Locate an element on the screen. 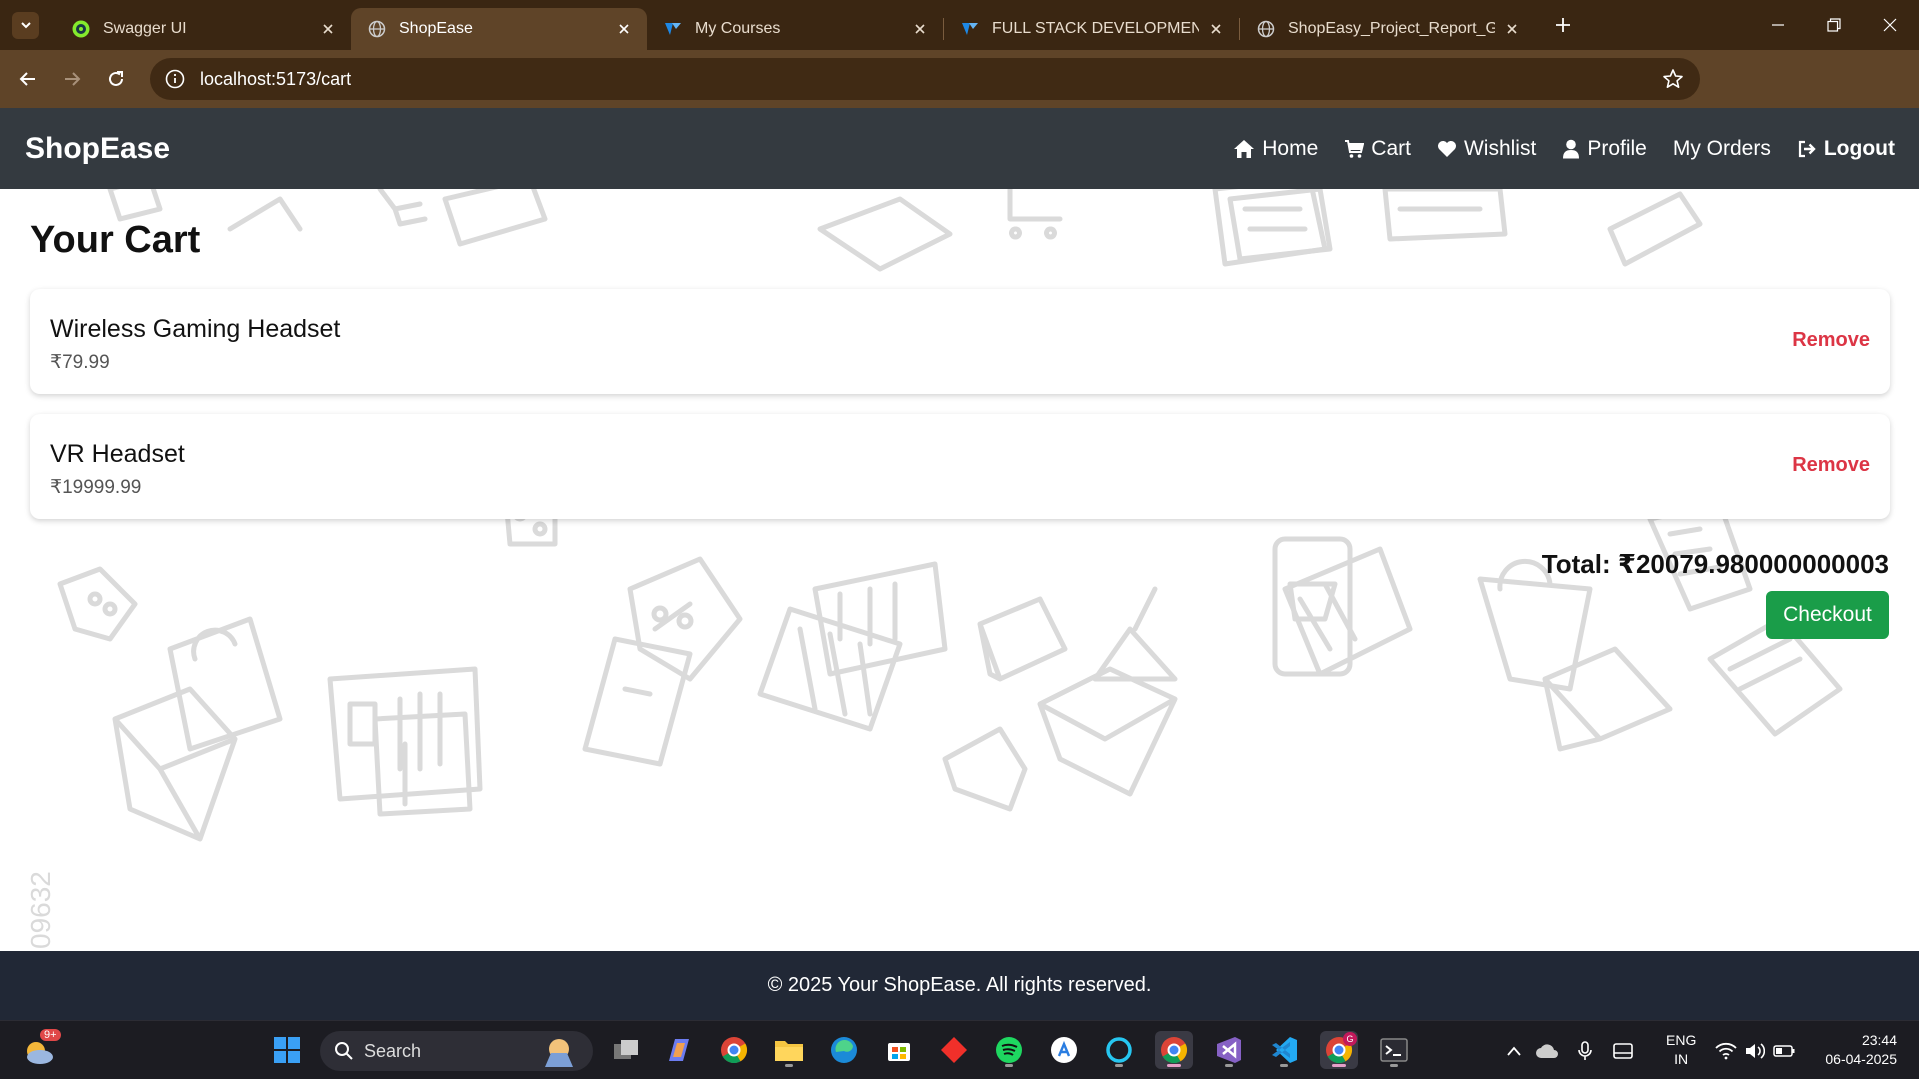 This screenshot has width=1919, height=1079. nav-my-orders: My Orders is located at coordinates (1722, 149).